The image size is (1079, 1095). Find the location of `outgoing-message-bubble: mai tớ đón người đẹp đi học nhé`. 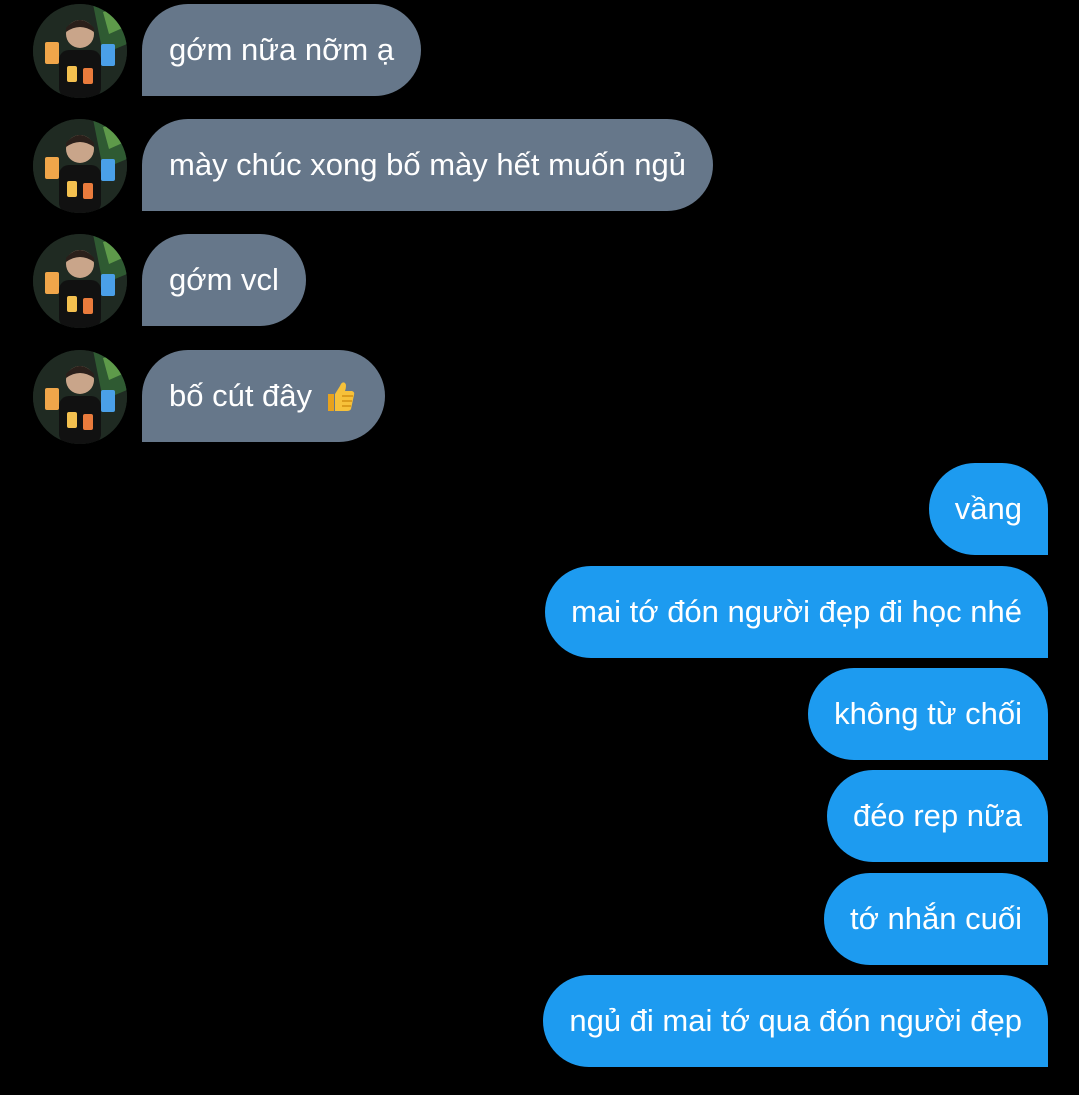

outgoing-message-bubble: mai tớ đón người đẹp đi học nhé is located at coordinates (796, 612).